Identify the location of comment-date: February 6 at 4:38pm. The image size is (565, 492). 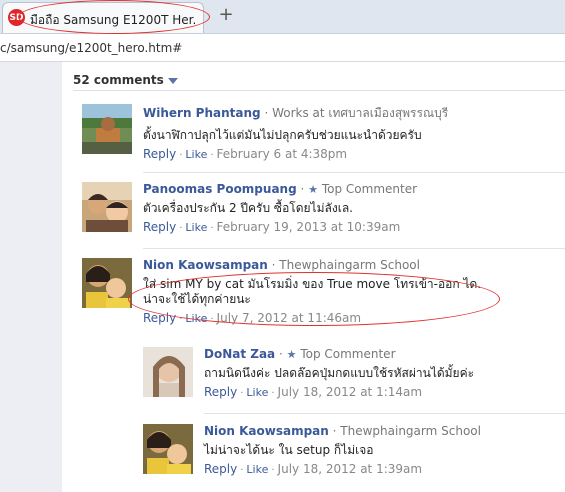
(282, 154).